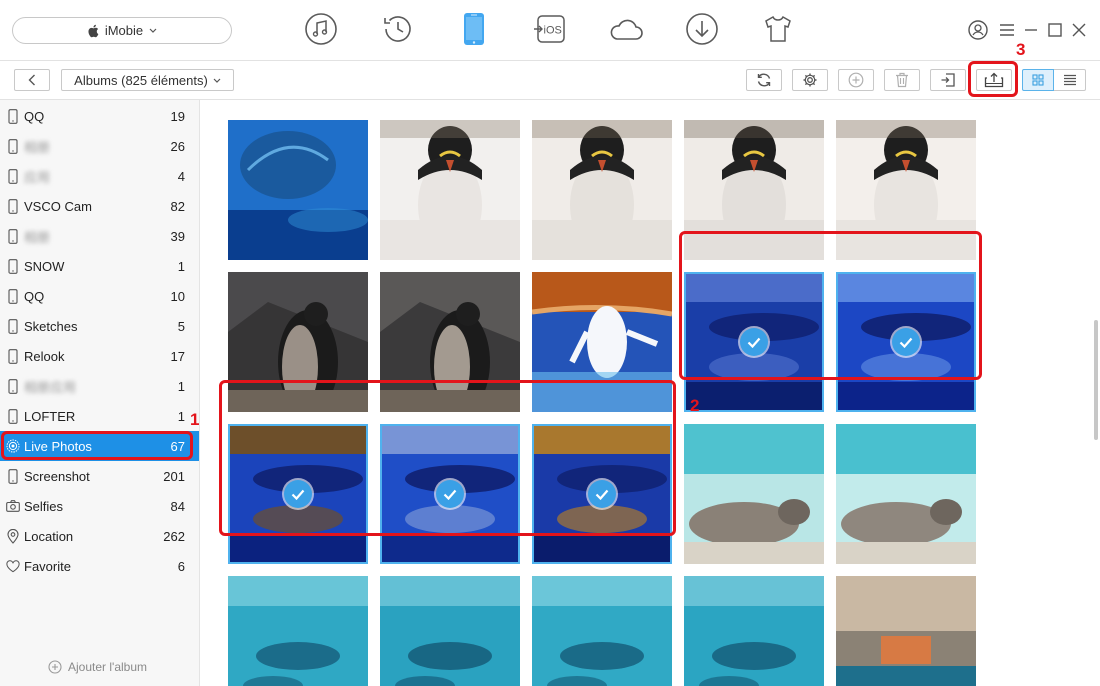 The width and height of the screenshot is (1100, 686). I want to click on menu-button, so click(1007, 30).